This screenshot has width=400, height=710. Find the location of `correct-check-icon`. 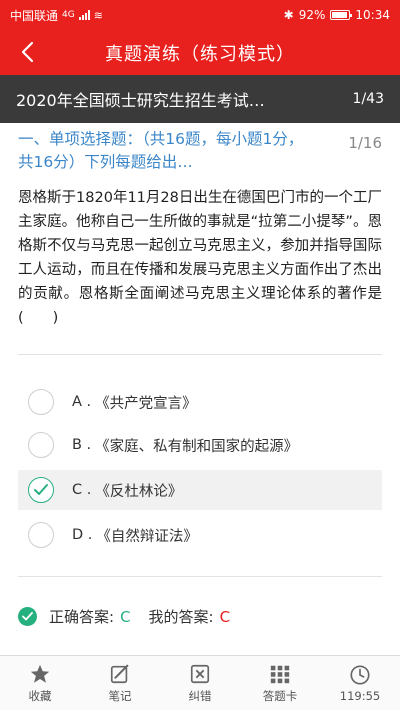

correct-check-icon is located at coordinates (27, 616).